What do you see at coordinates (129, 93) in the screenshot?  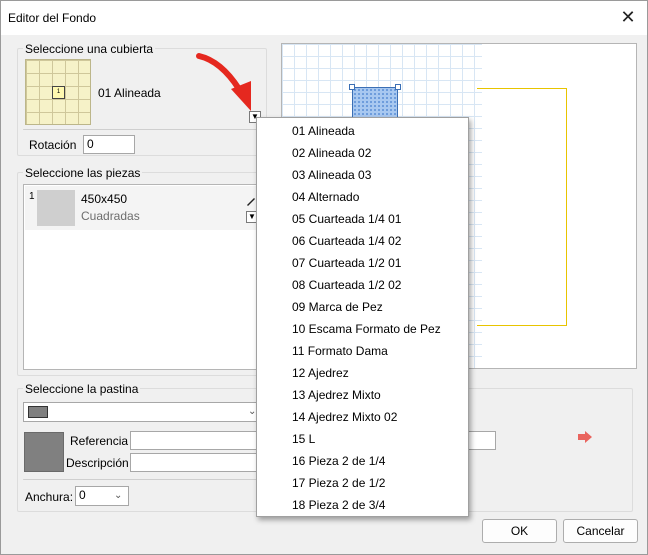 I see `cover-selected-name: 01 Alineada` at bounding box center [129, 93].